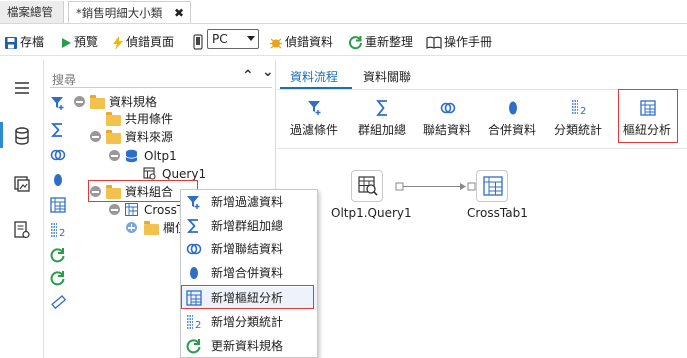 The width and height of the screenshot is (687, 358). What do you see at coordinates (11, 42) in the screenshot?
I see `save-icon` at bounding box center [11, 42].